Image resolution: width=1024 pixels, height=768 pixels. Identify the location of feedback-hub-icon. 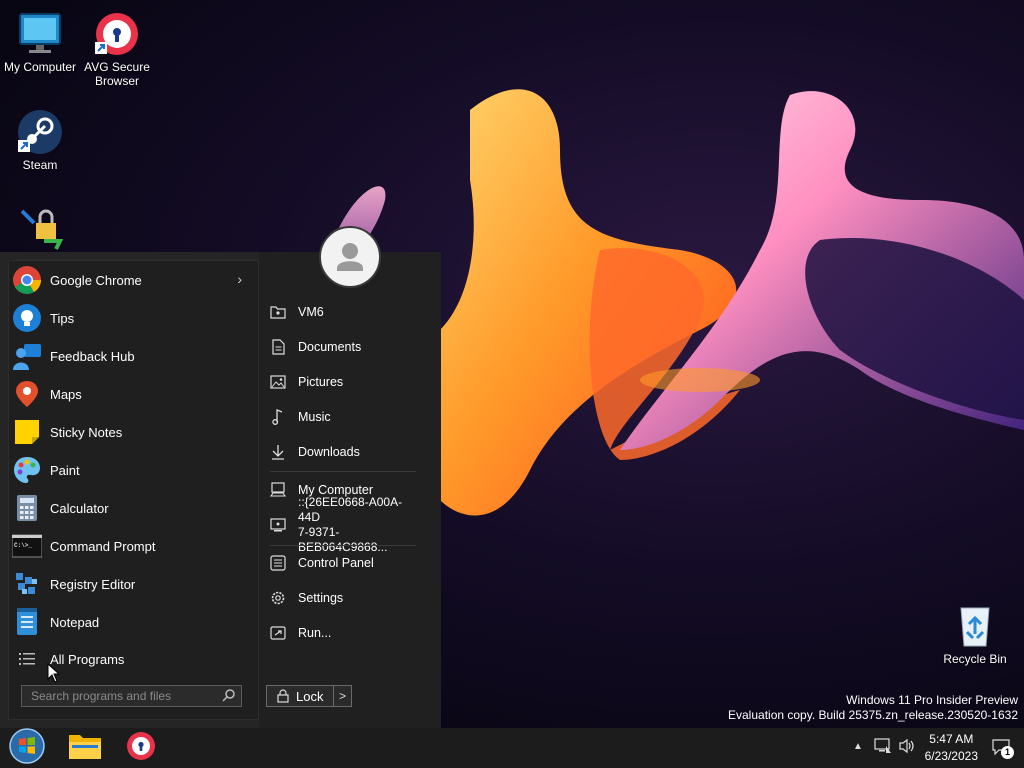
(27, 356).